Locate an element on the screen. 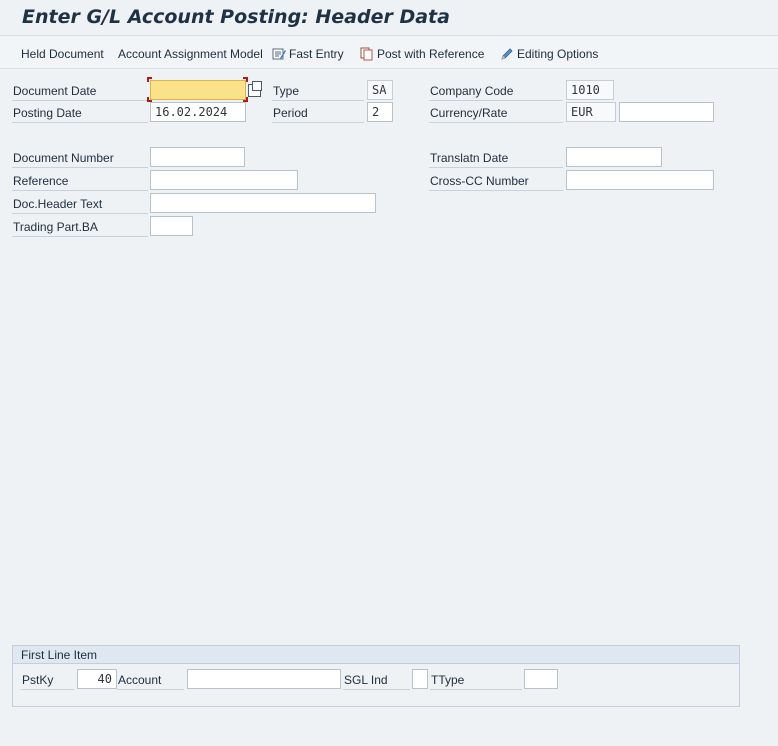 This screenshot has width=778, height=746. company-code-label: Company Code is located at coordinates (472, 91).